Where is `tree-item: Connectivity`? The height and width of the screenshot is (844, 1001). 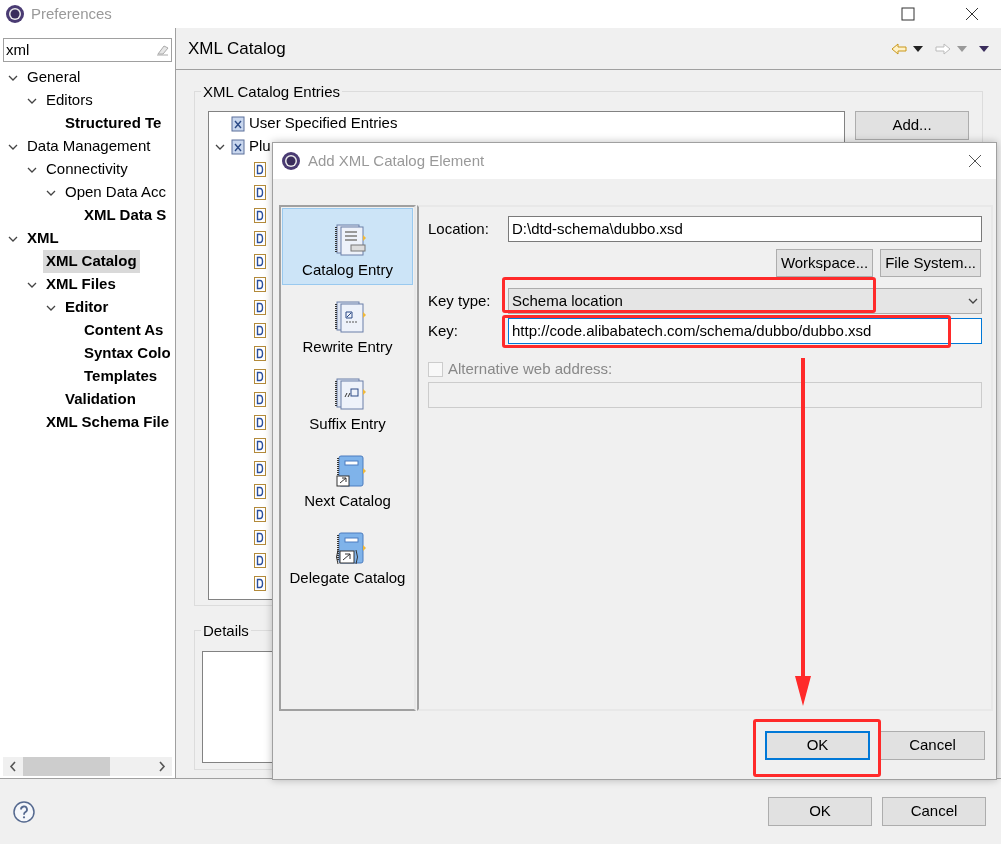 tree-item: Connectivity is located at coordinates (87, 169).